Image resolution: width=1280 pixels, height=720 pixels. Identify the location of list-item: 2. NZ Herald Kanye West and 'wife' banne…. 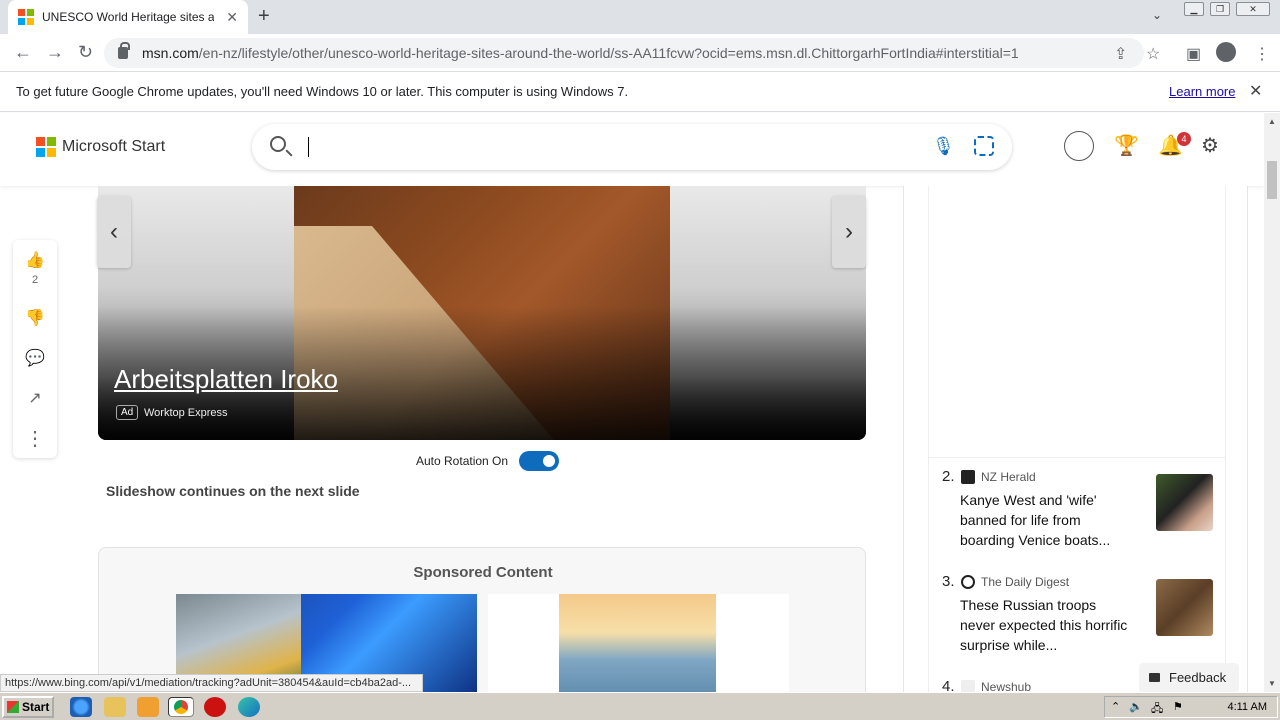
(1078, 518).